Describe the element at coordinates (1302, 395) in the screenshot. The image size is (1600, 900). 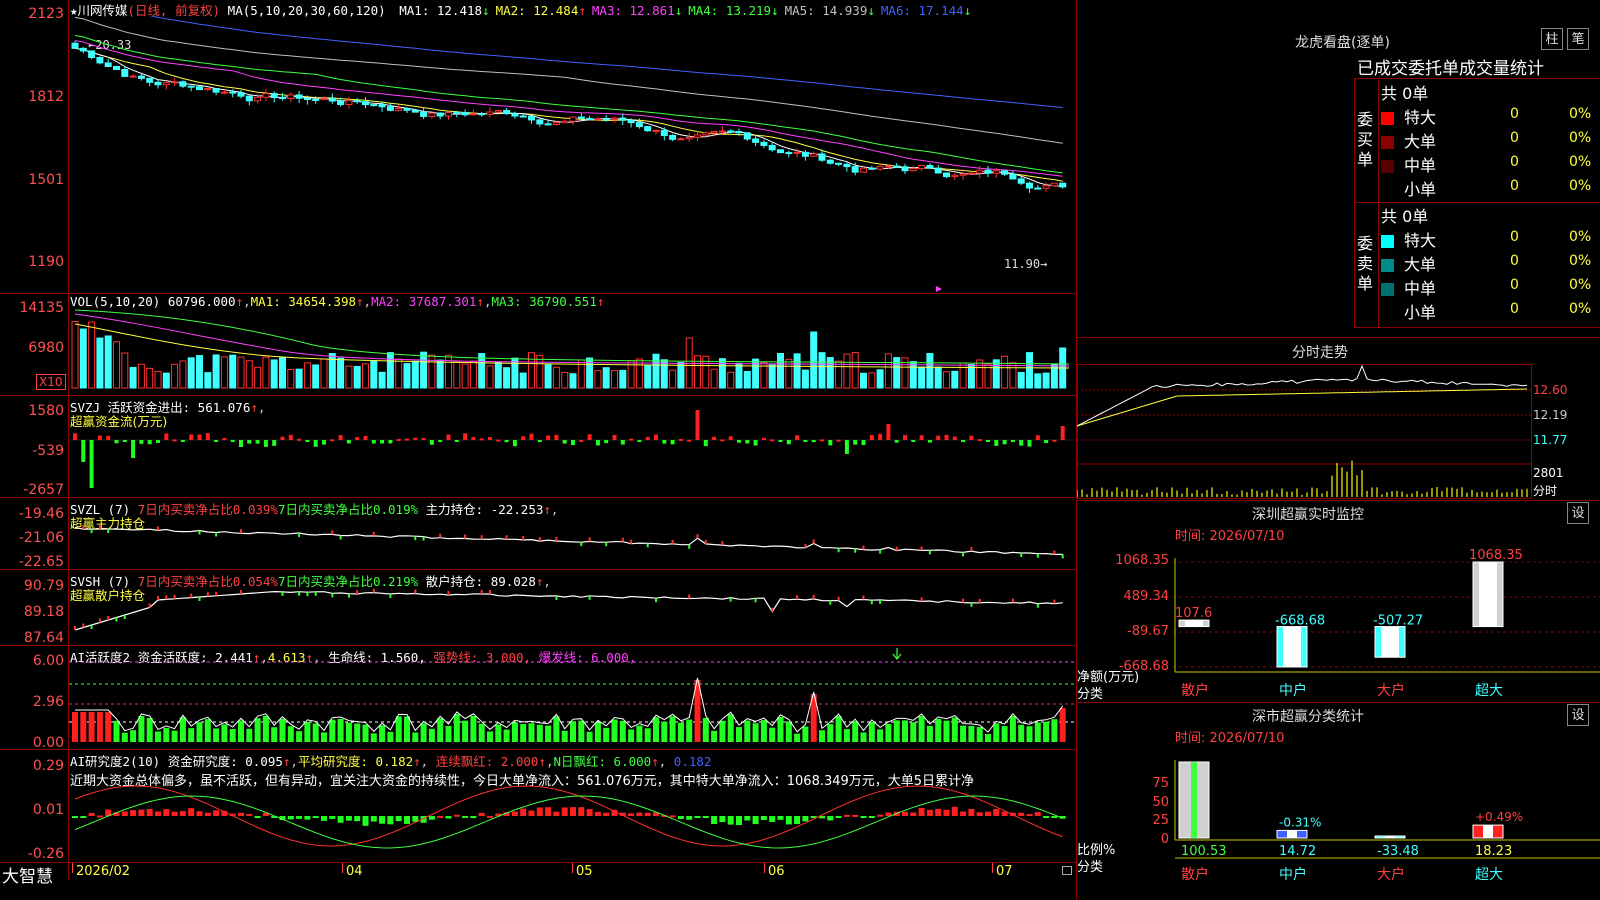
I see `intraday-price-line` at that location.